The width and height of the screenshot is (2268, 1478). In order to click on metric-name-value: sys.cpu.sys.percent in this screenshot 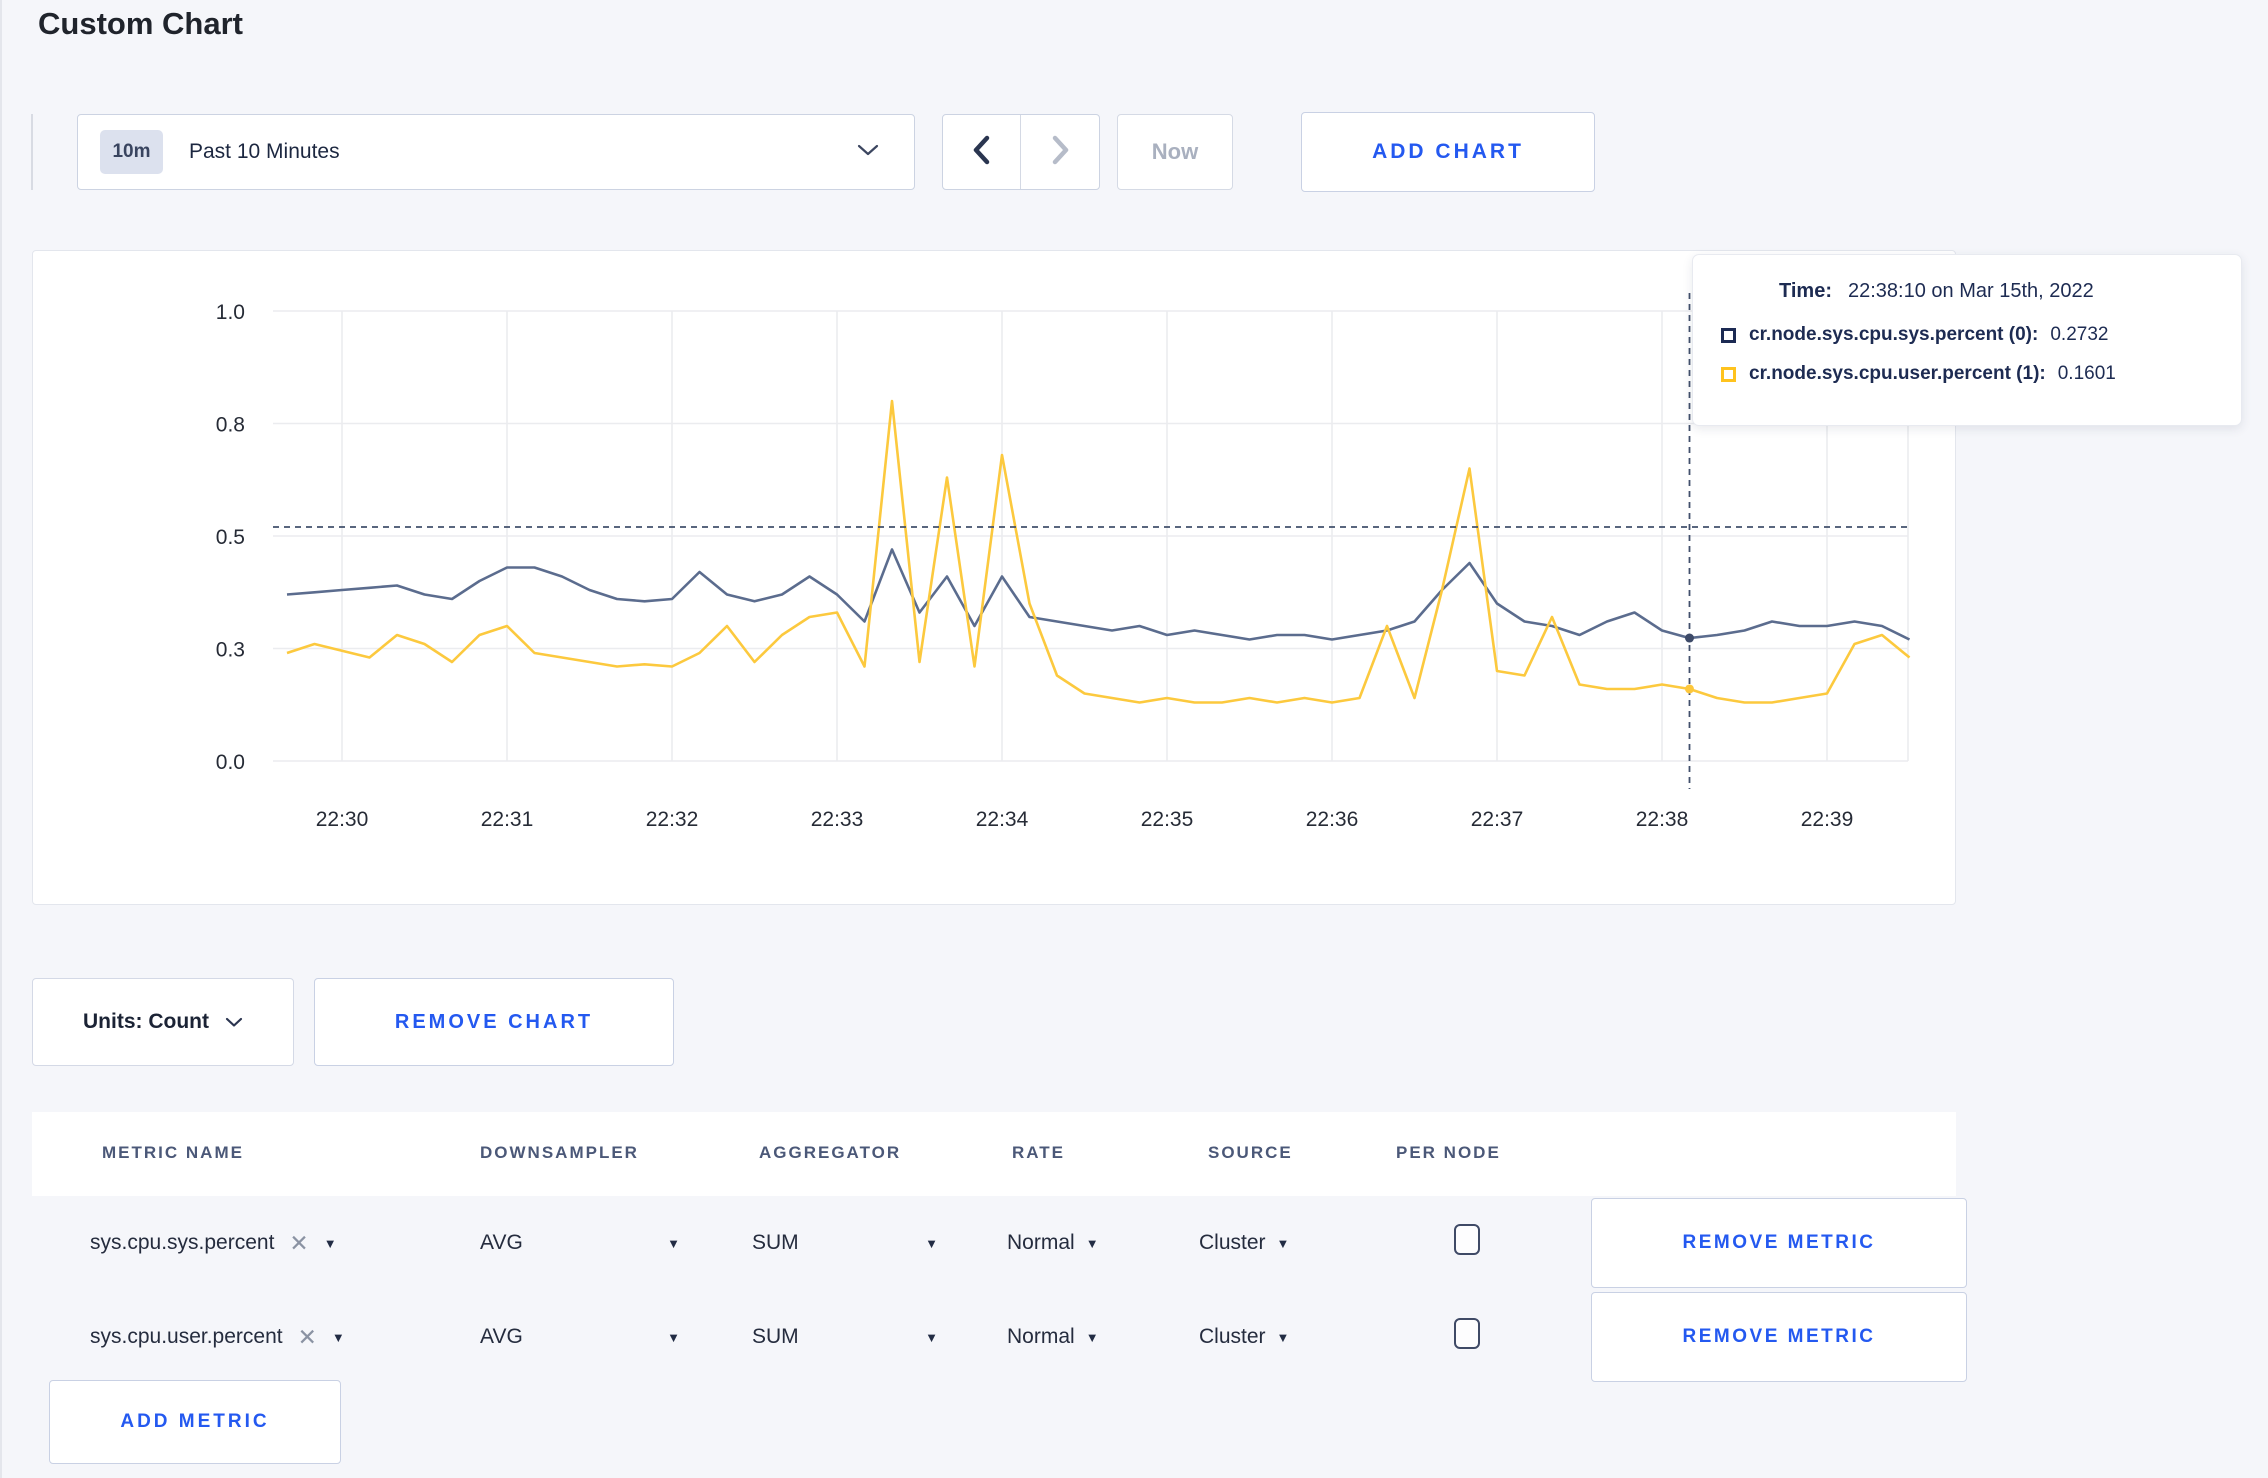, I will do `click(182, 1242)`.